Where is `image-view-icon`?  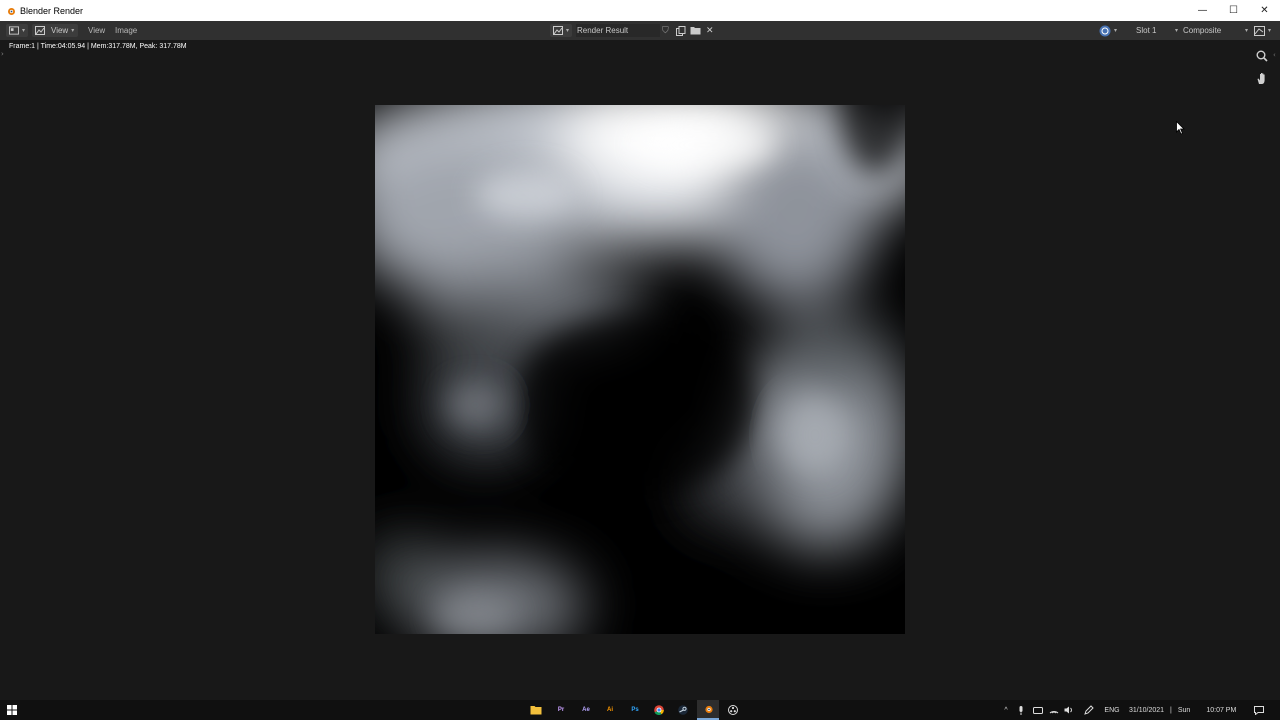
image-view-icon is located at coordinates (40, 30).